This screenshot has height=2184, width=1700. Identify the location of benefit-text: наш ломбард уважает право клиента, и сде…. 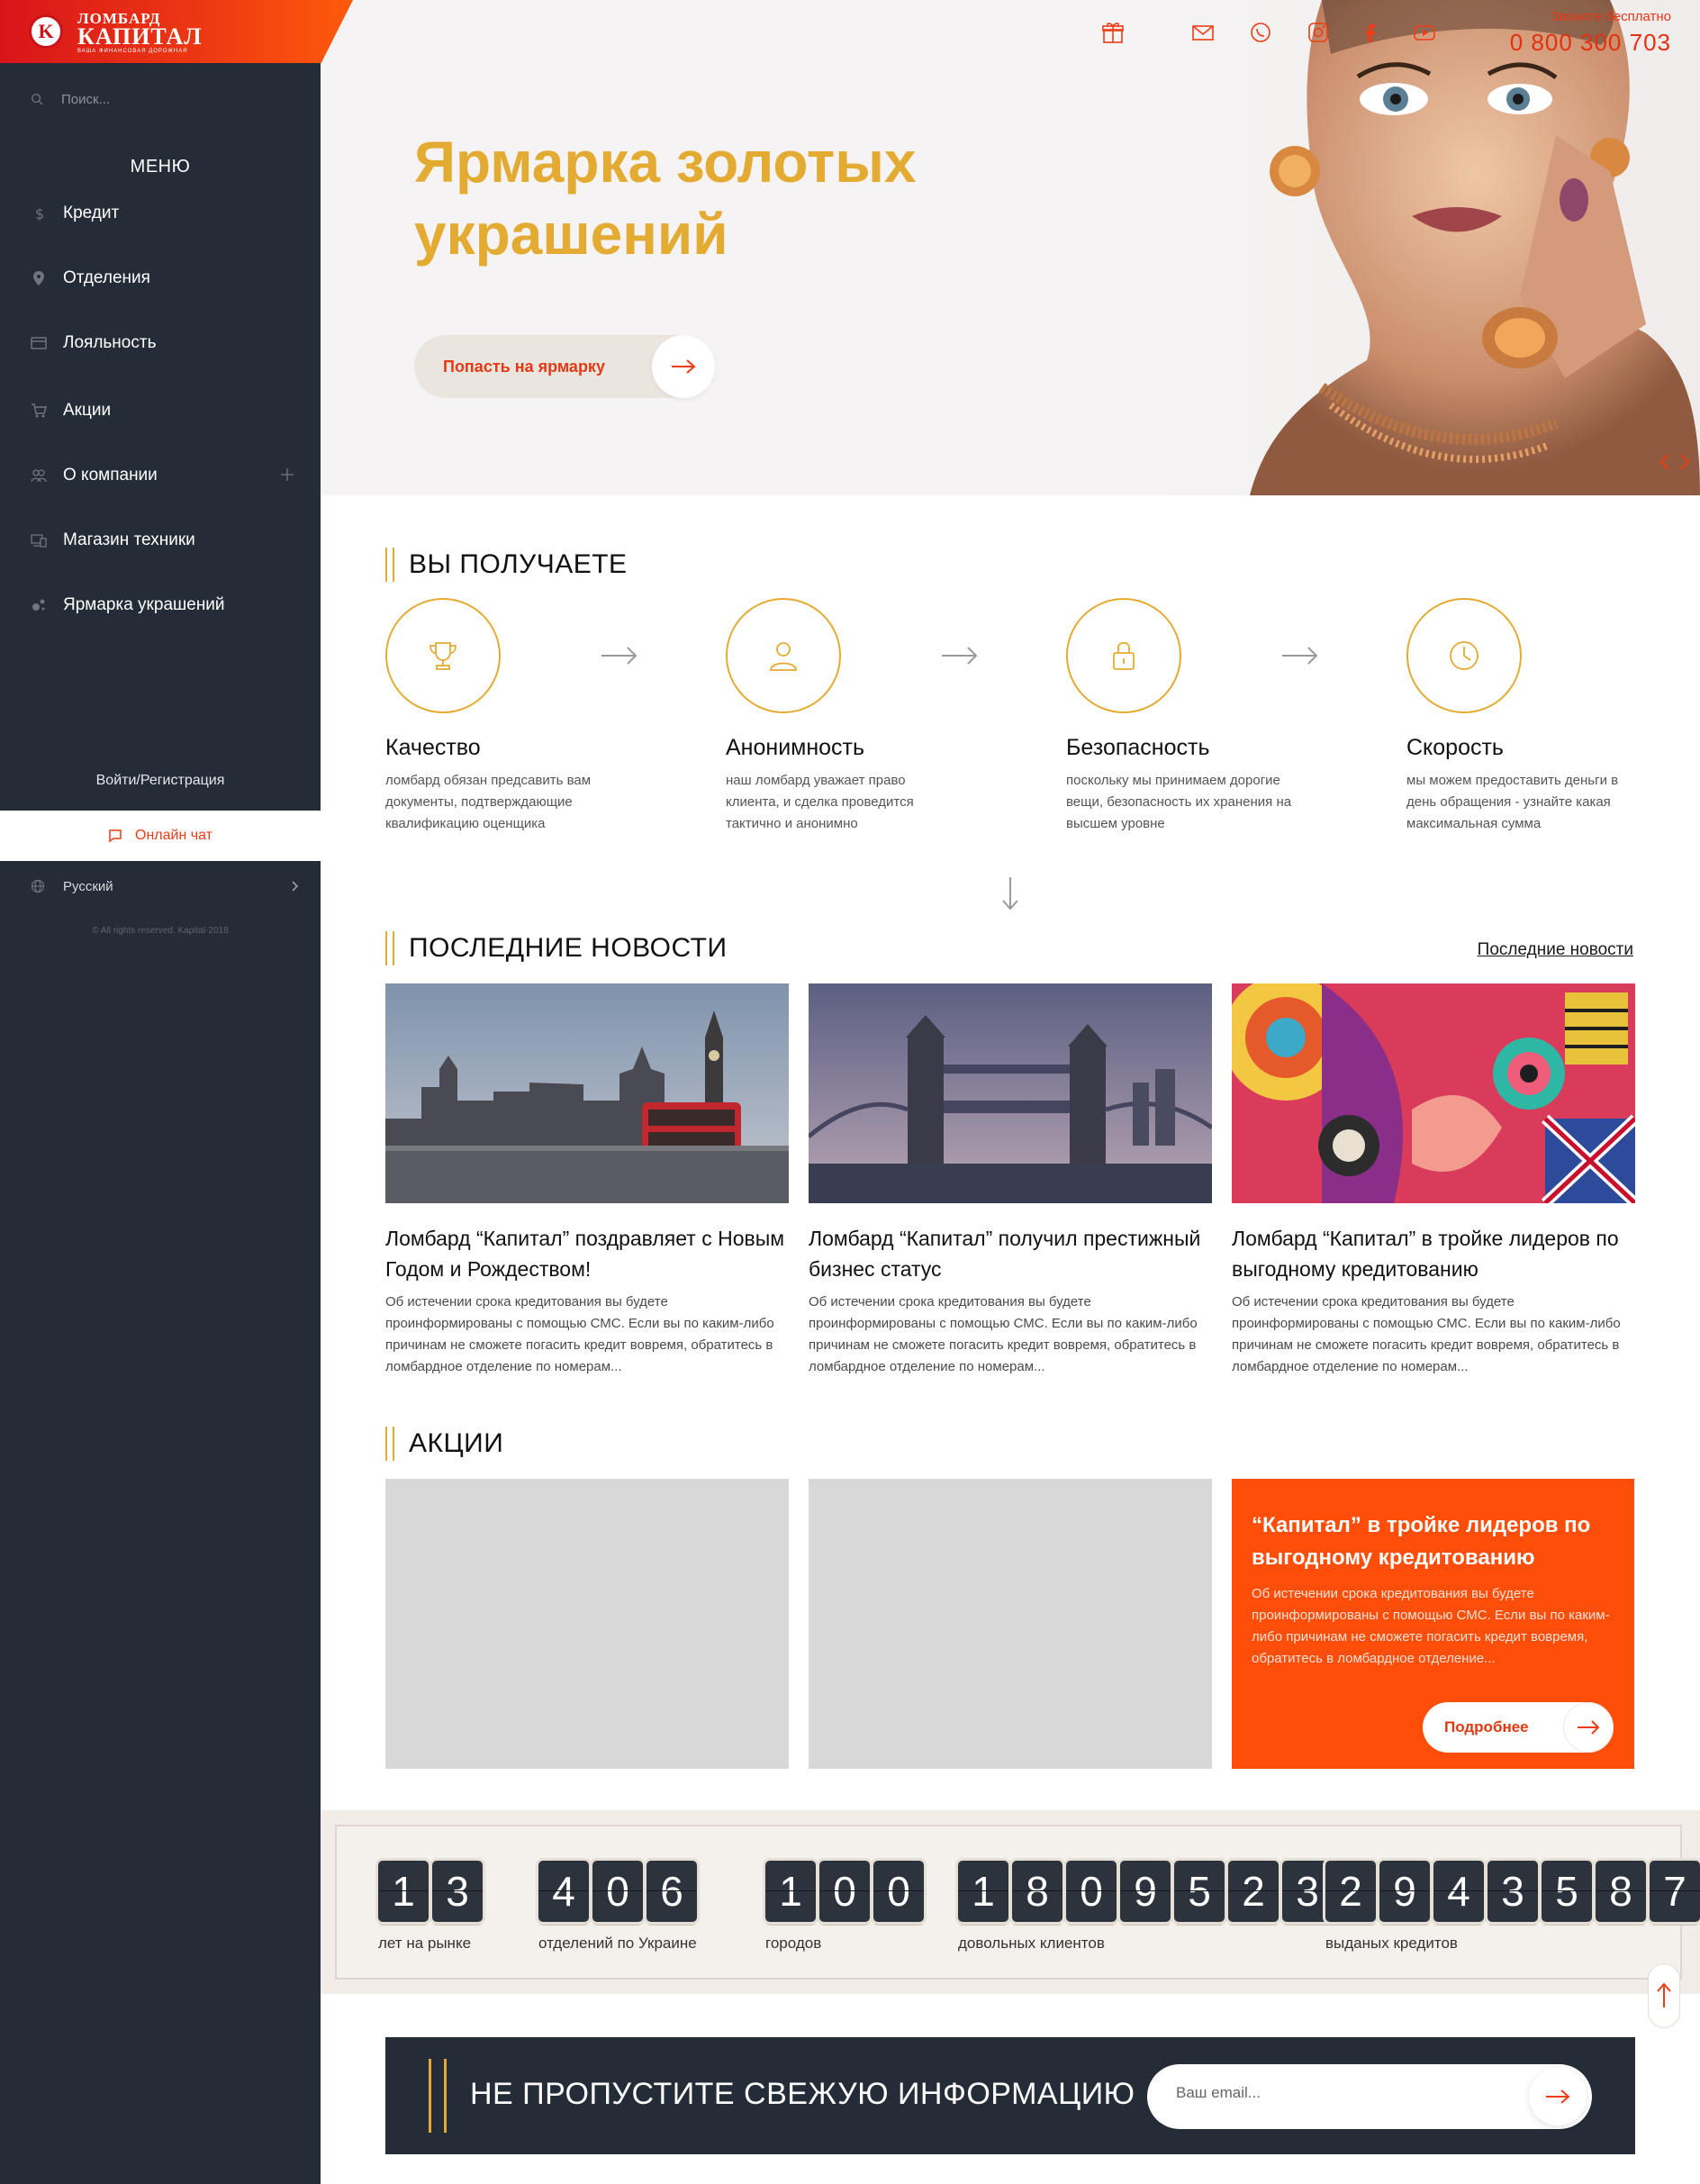
(820, 802).